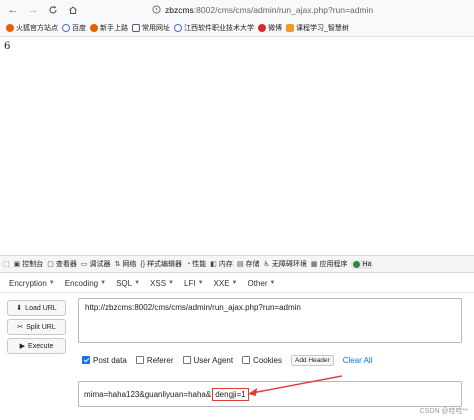 Image resolution: width=474 pixels, height=420 pixels. What do you see at coordinates (136, 27) in the screenshot?
I see `folder-icon` at bounding box center [136, 27].